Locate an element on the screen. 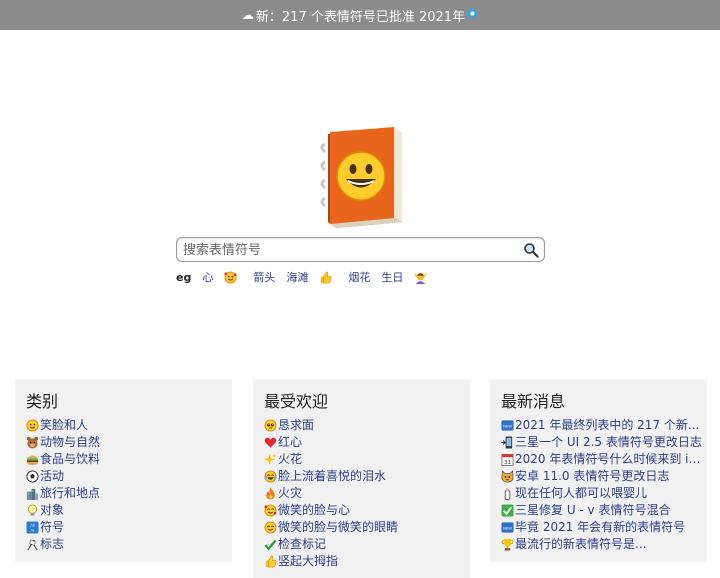 This screenshot has height=578, width=720. face-with-tears-of-joy-icon is located at coordinates (270, 476).